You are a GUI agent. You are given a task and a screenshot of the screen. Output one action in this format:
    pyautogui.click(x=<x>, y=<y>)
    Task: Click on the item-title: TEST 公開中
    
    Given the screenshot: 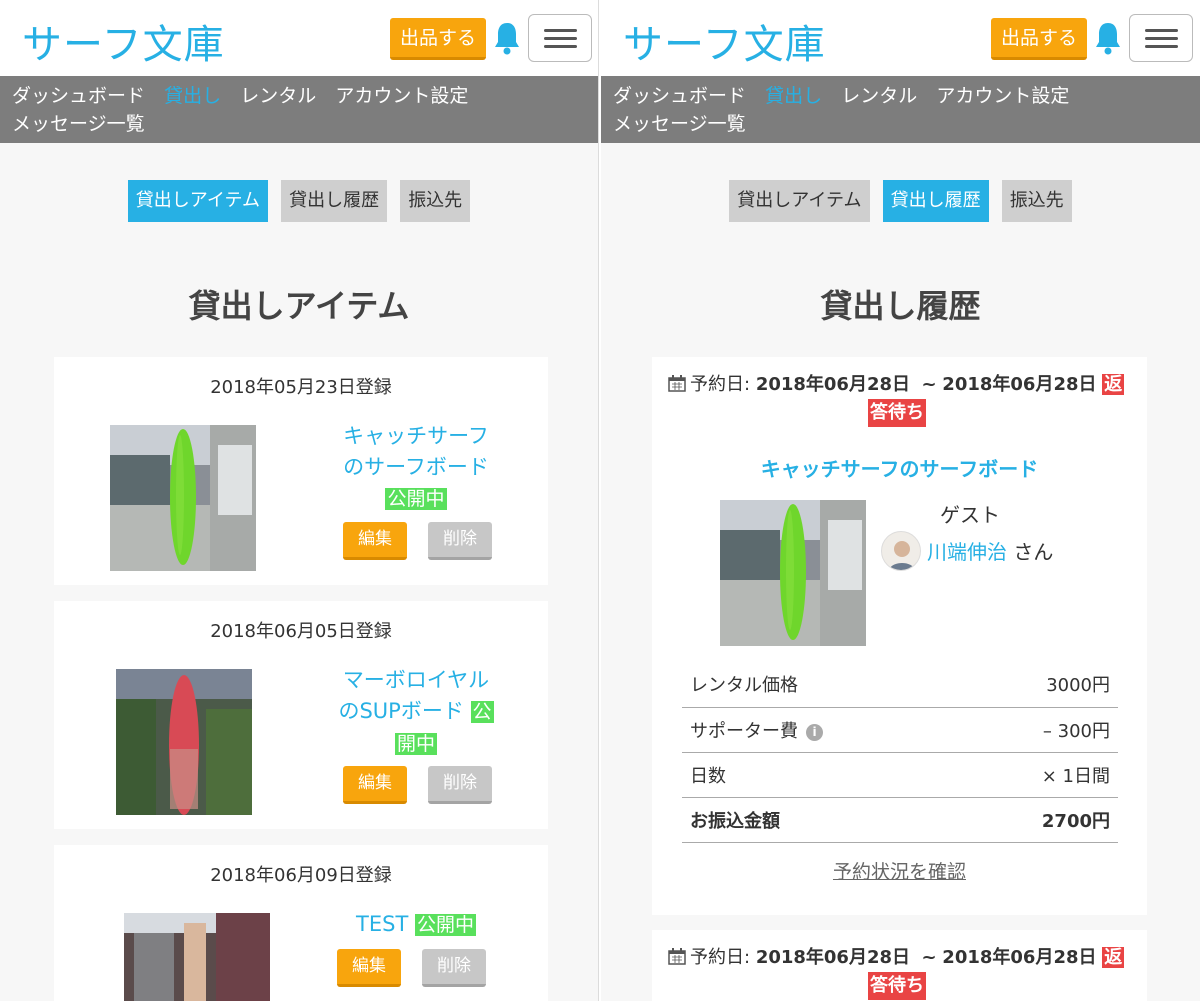 What is the action you would take?
    pyautogui.click(x=416, y=925)
    